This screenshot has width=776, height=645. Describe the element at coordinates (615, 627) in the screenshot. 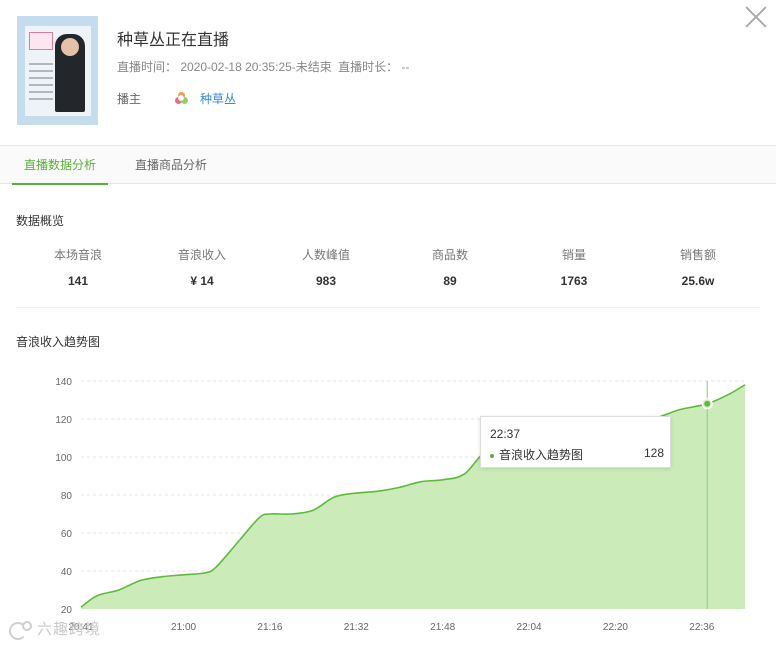

I see `x-tick-label: 22:20` at that location.